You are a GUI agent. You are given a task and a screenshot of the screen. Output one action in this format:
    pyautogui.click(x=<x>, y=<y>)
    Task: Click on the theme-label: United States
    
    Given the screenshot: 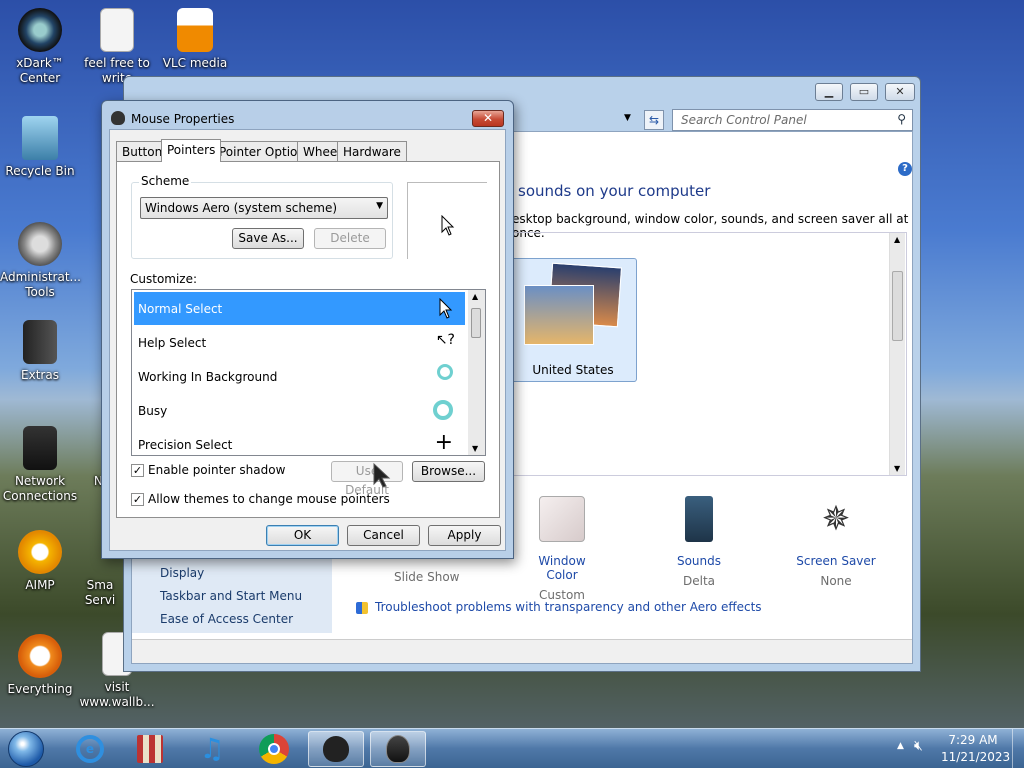 What is the action you would take?
    pyautogui.click(x=573, y=370)
    